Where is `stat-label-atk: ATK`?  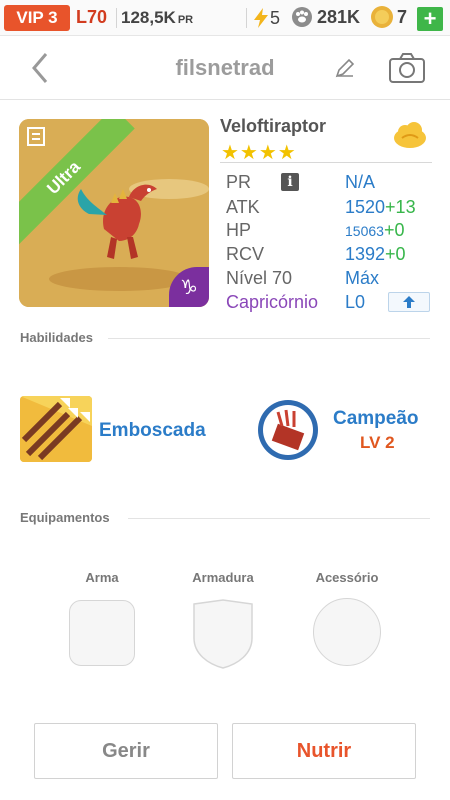 stat-label-atk: ATK is located at coordinates (243, 207).